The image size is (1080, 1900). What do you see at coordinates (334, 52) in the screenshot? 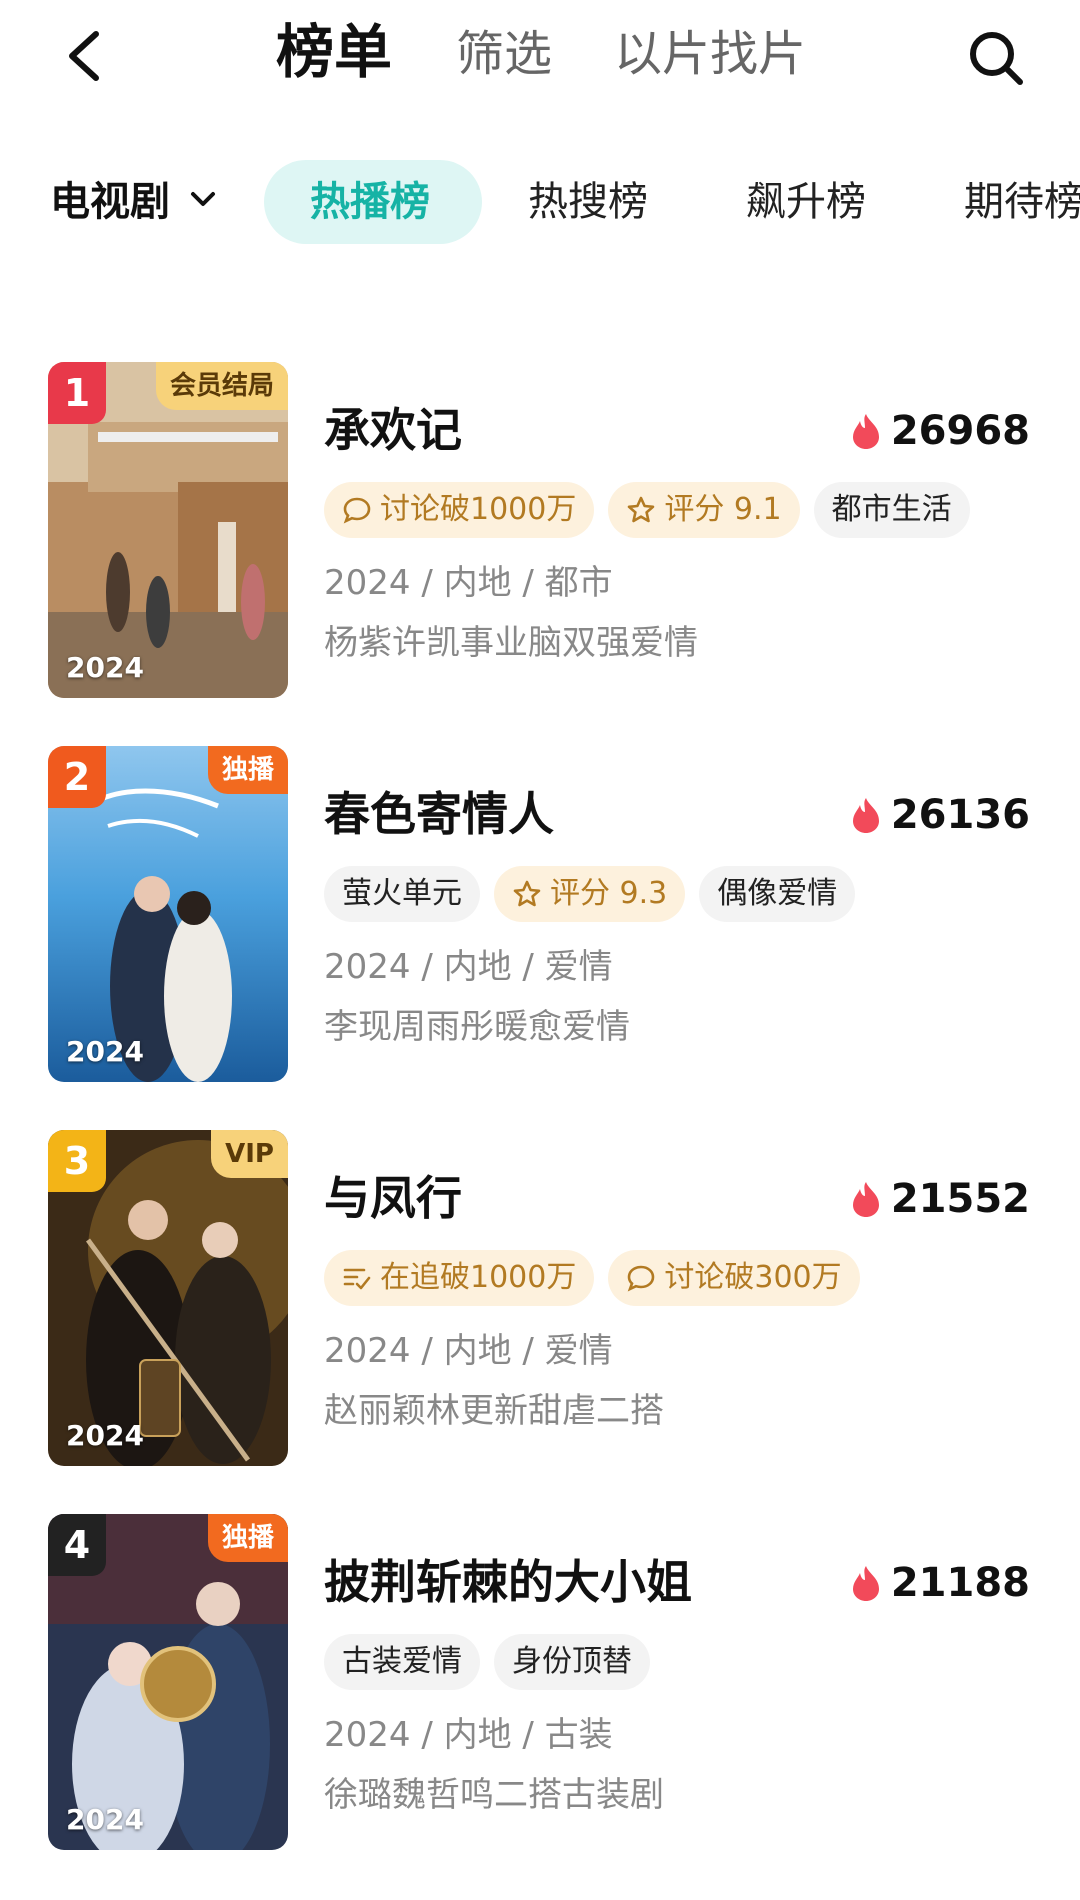
I see `tab-rankings: 榜单` at bounding box center [334, 52].